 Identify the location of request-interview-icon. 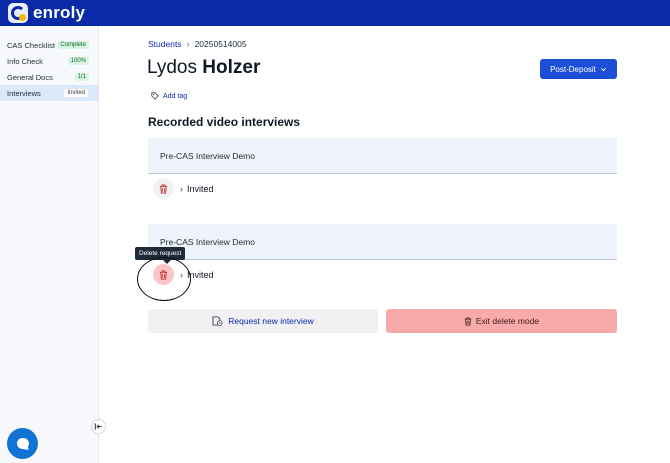
(217, 321).